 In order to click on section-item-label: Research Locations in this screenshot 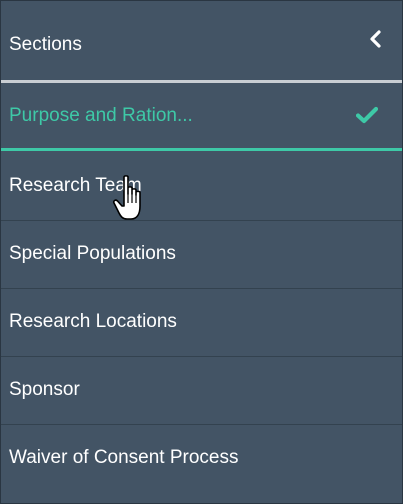, I will do `click(93, 321)`.